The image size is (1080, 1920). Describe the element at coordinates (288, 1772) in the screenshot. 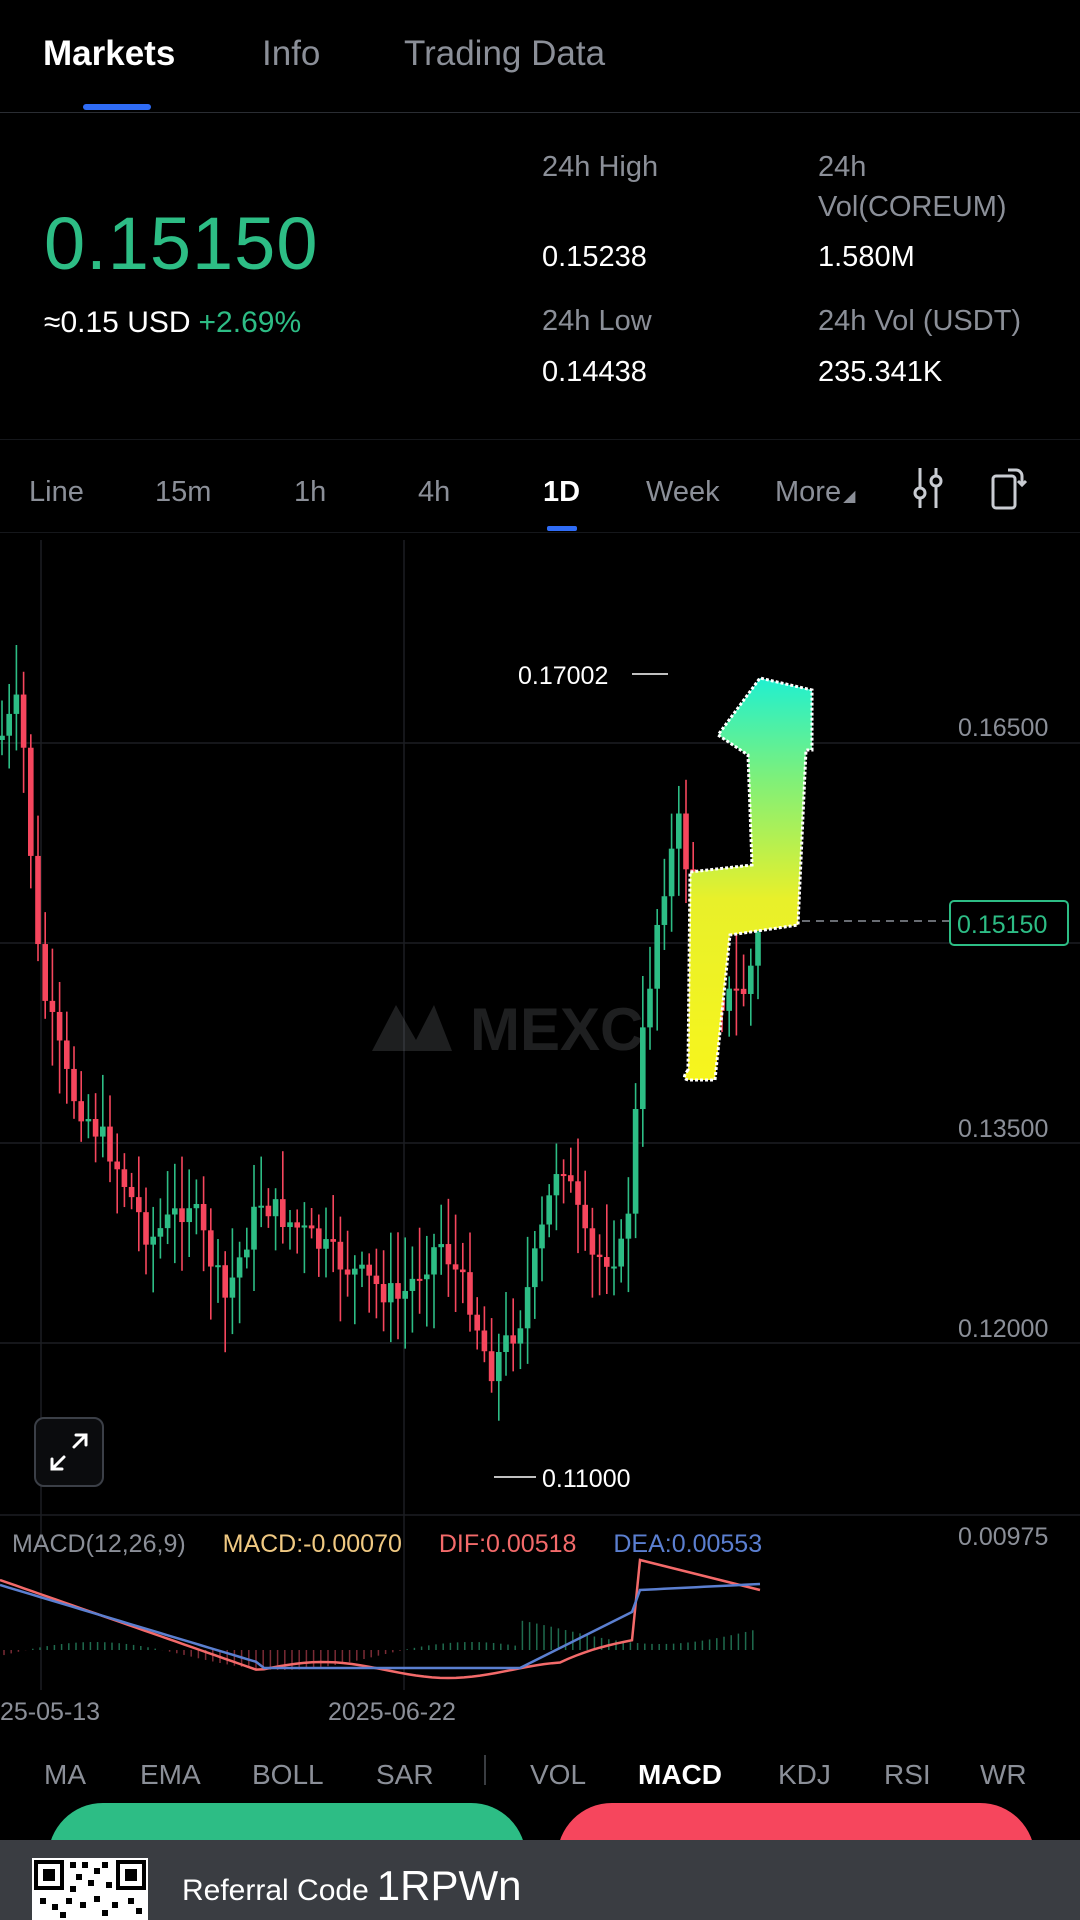

I see `indicator-boll: BOLL` at that location.